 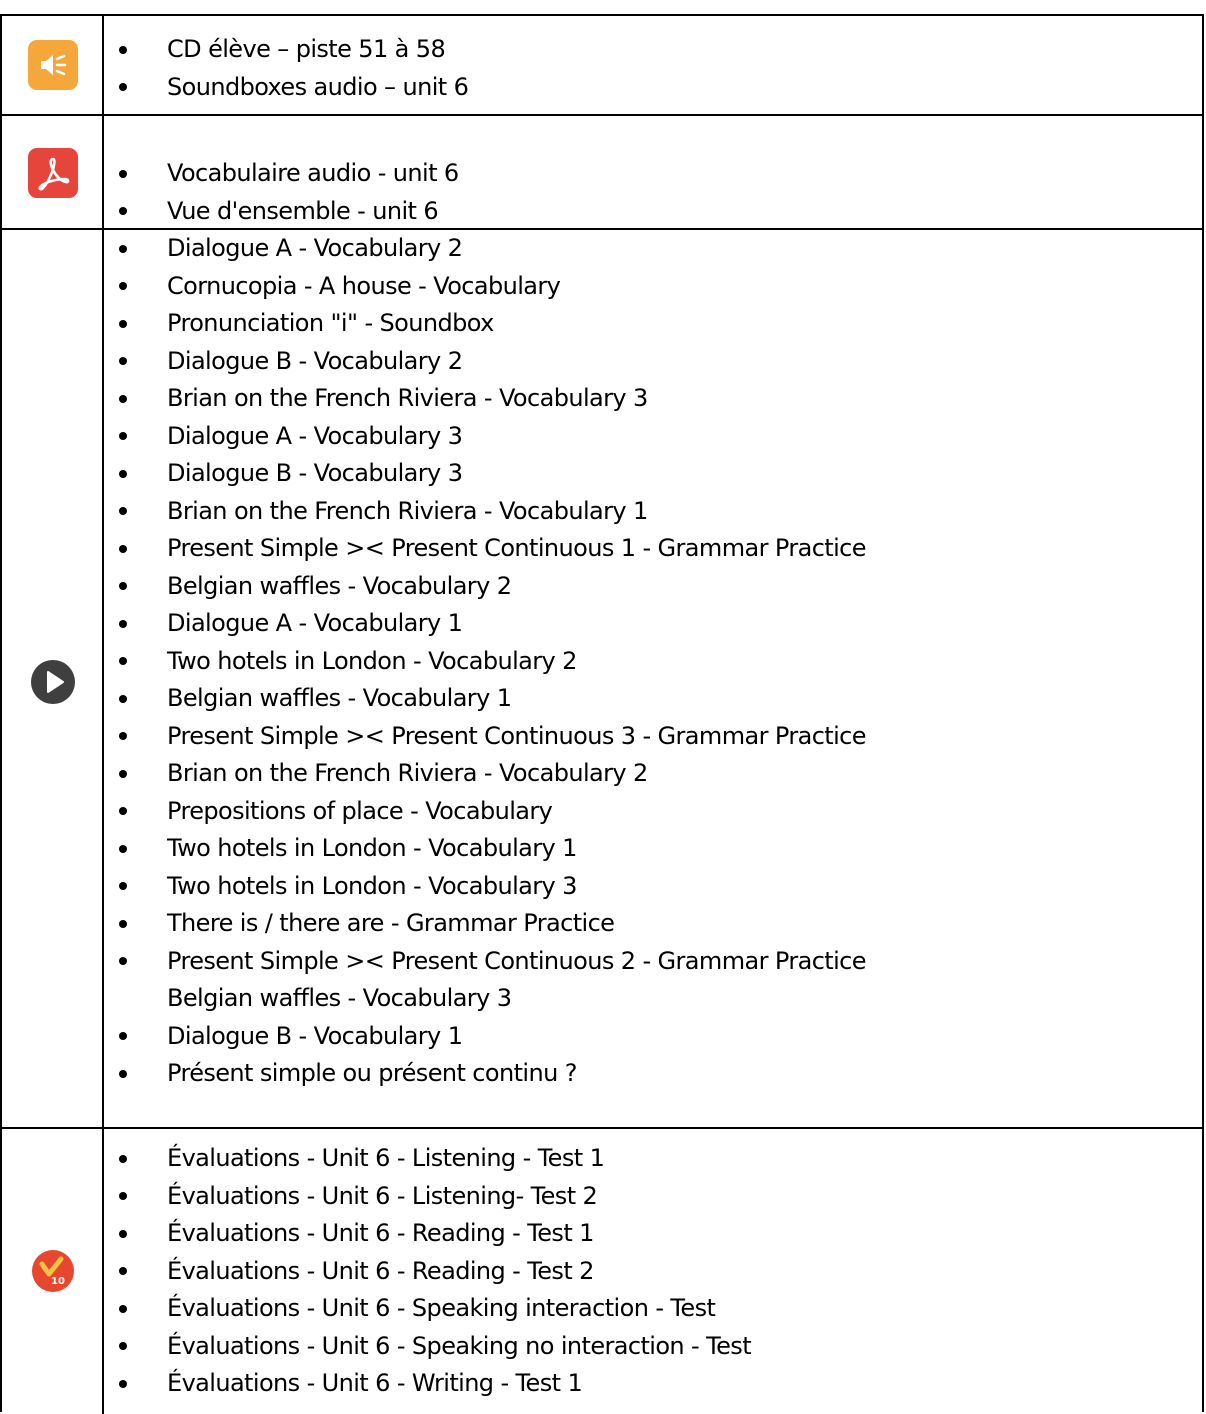 I want to click on list-item-label: Soundboxes audio – unit 6, so click(x=318, y=86).